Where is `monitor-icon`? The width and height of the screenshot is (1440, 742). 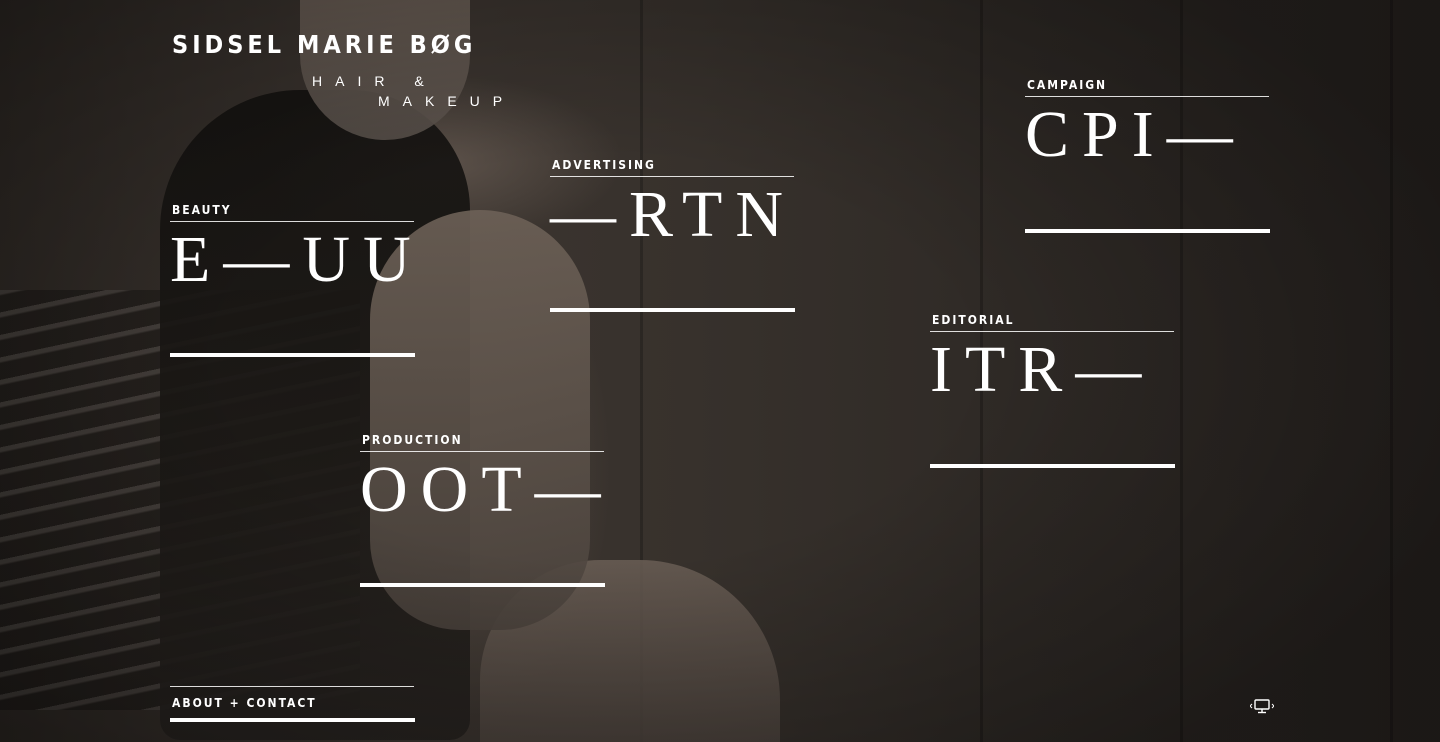
monitor-icon is located at coordinates (1262, 706).